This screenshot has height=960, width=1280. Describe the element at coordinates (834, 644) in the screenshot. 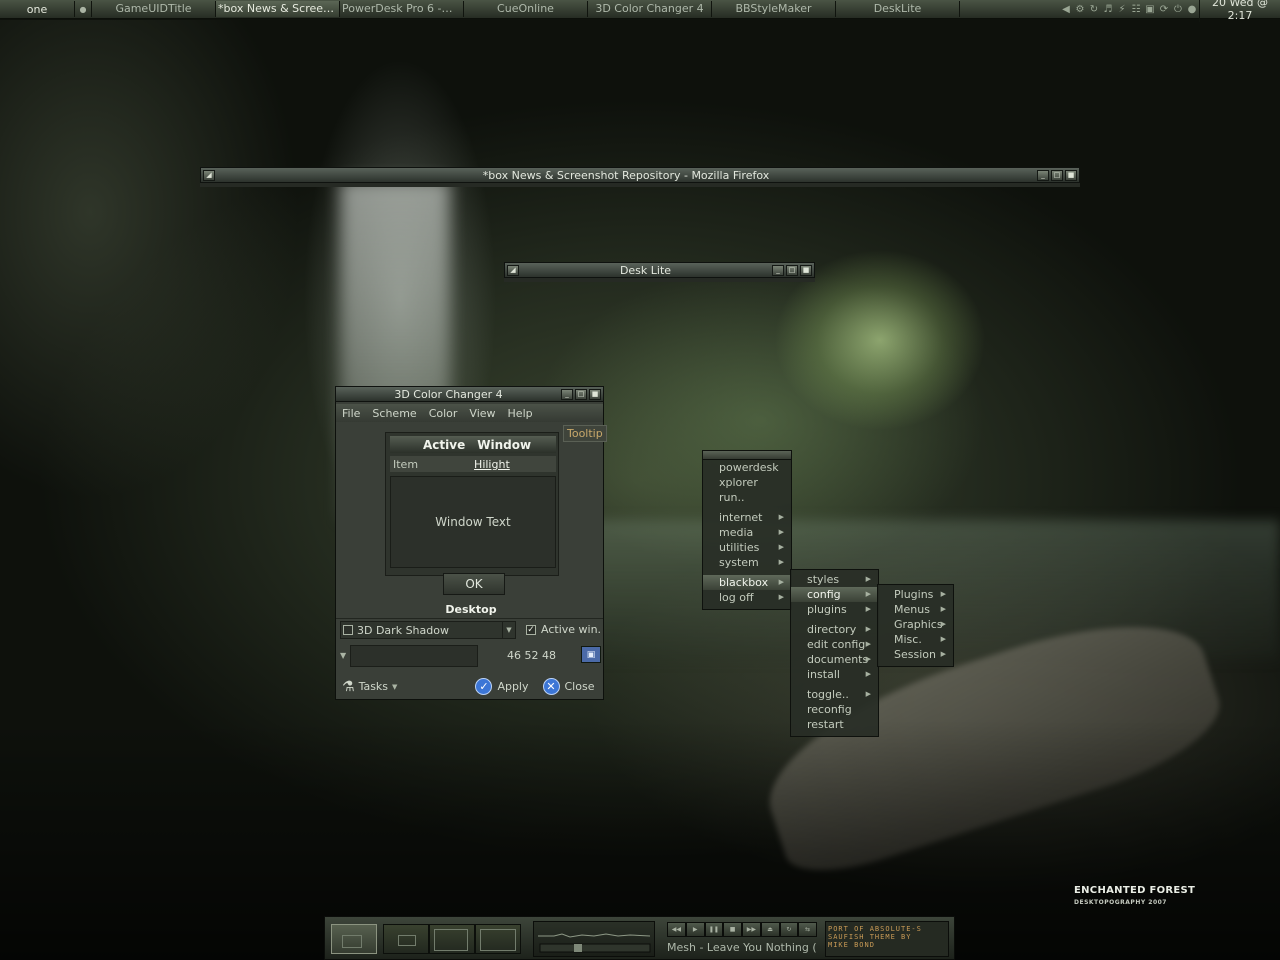

I see `menu-item-edit-config: edit config ▶` at that location.